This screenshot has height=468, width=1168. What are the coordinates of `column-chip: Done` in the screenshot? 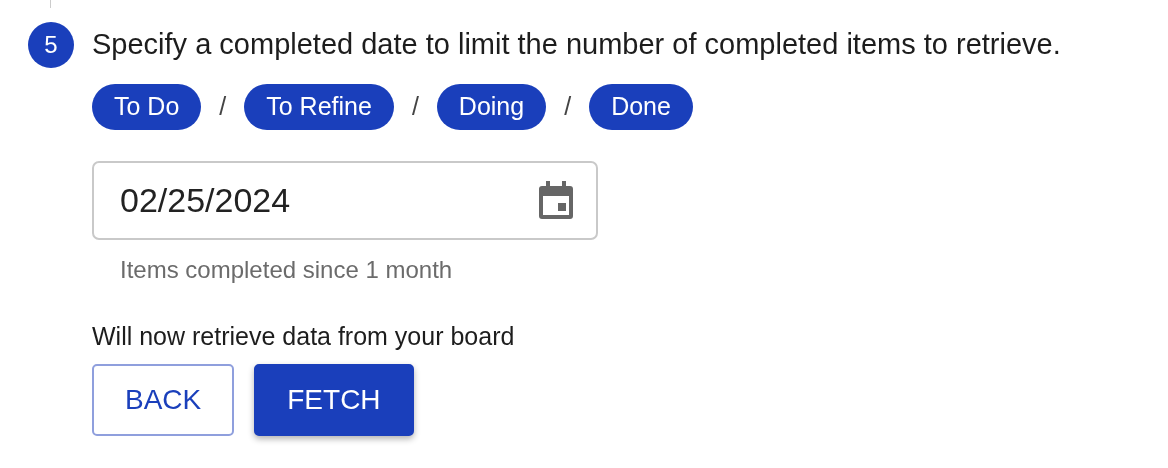 It's located at (641, 107).